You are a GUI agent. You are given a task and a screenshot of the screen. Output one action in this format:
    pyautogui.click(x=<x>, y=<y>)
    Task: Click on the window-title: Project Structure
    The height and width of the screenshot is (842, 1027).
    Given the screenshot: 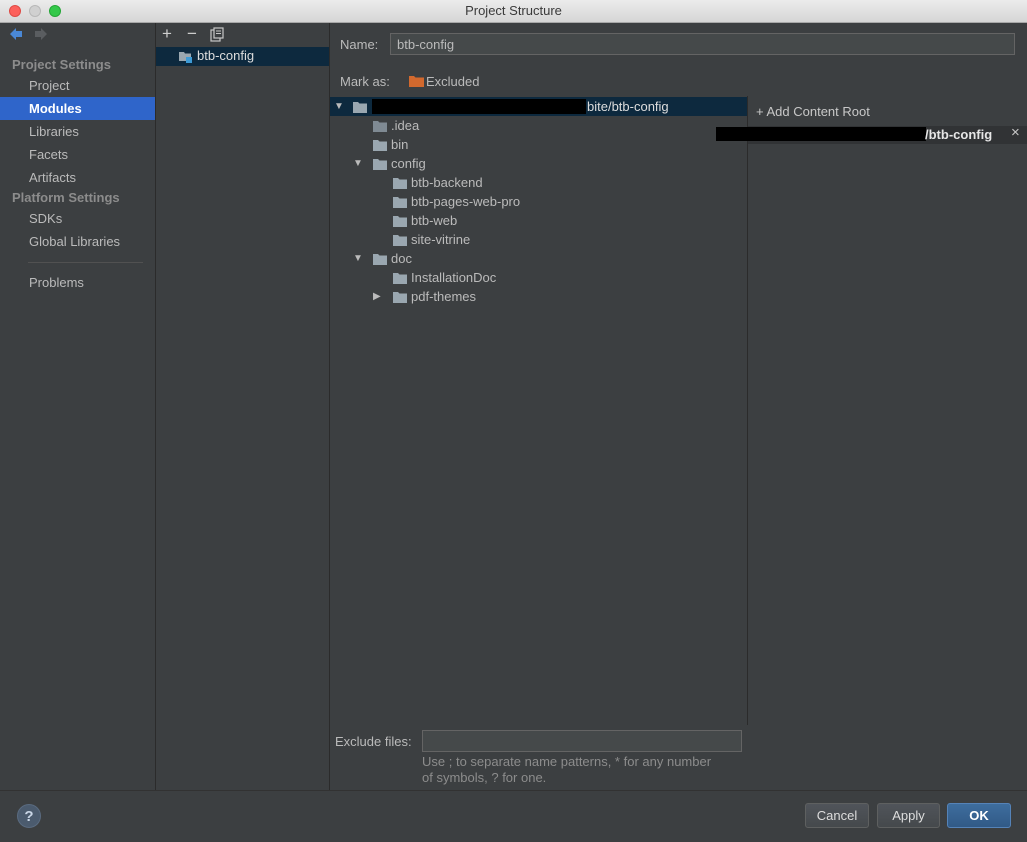 What is the action you would take?
    pyautogui.click(x=513, y=10)
    